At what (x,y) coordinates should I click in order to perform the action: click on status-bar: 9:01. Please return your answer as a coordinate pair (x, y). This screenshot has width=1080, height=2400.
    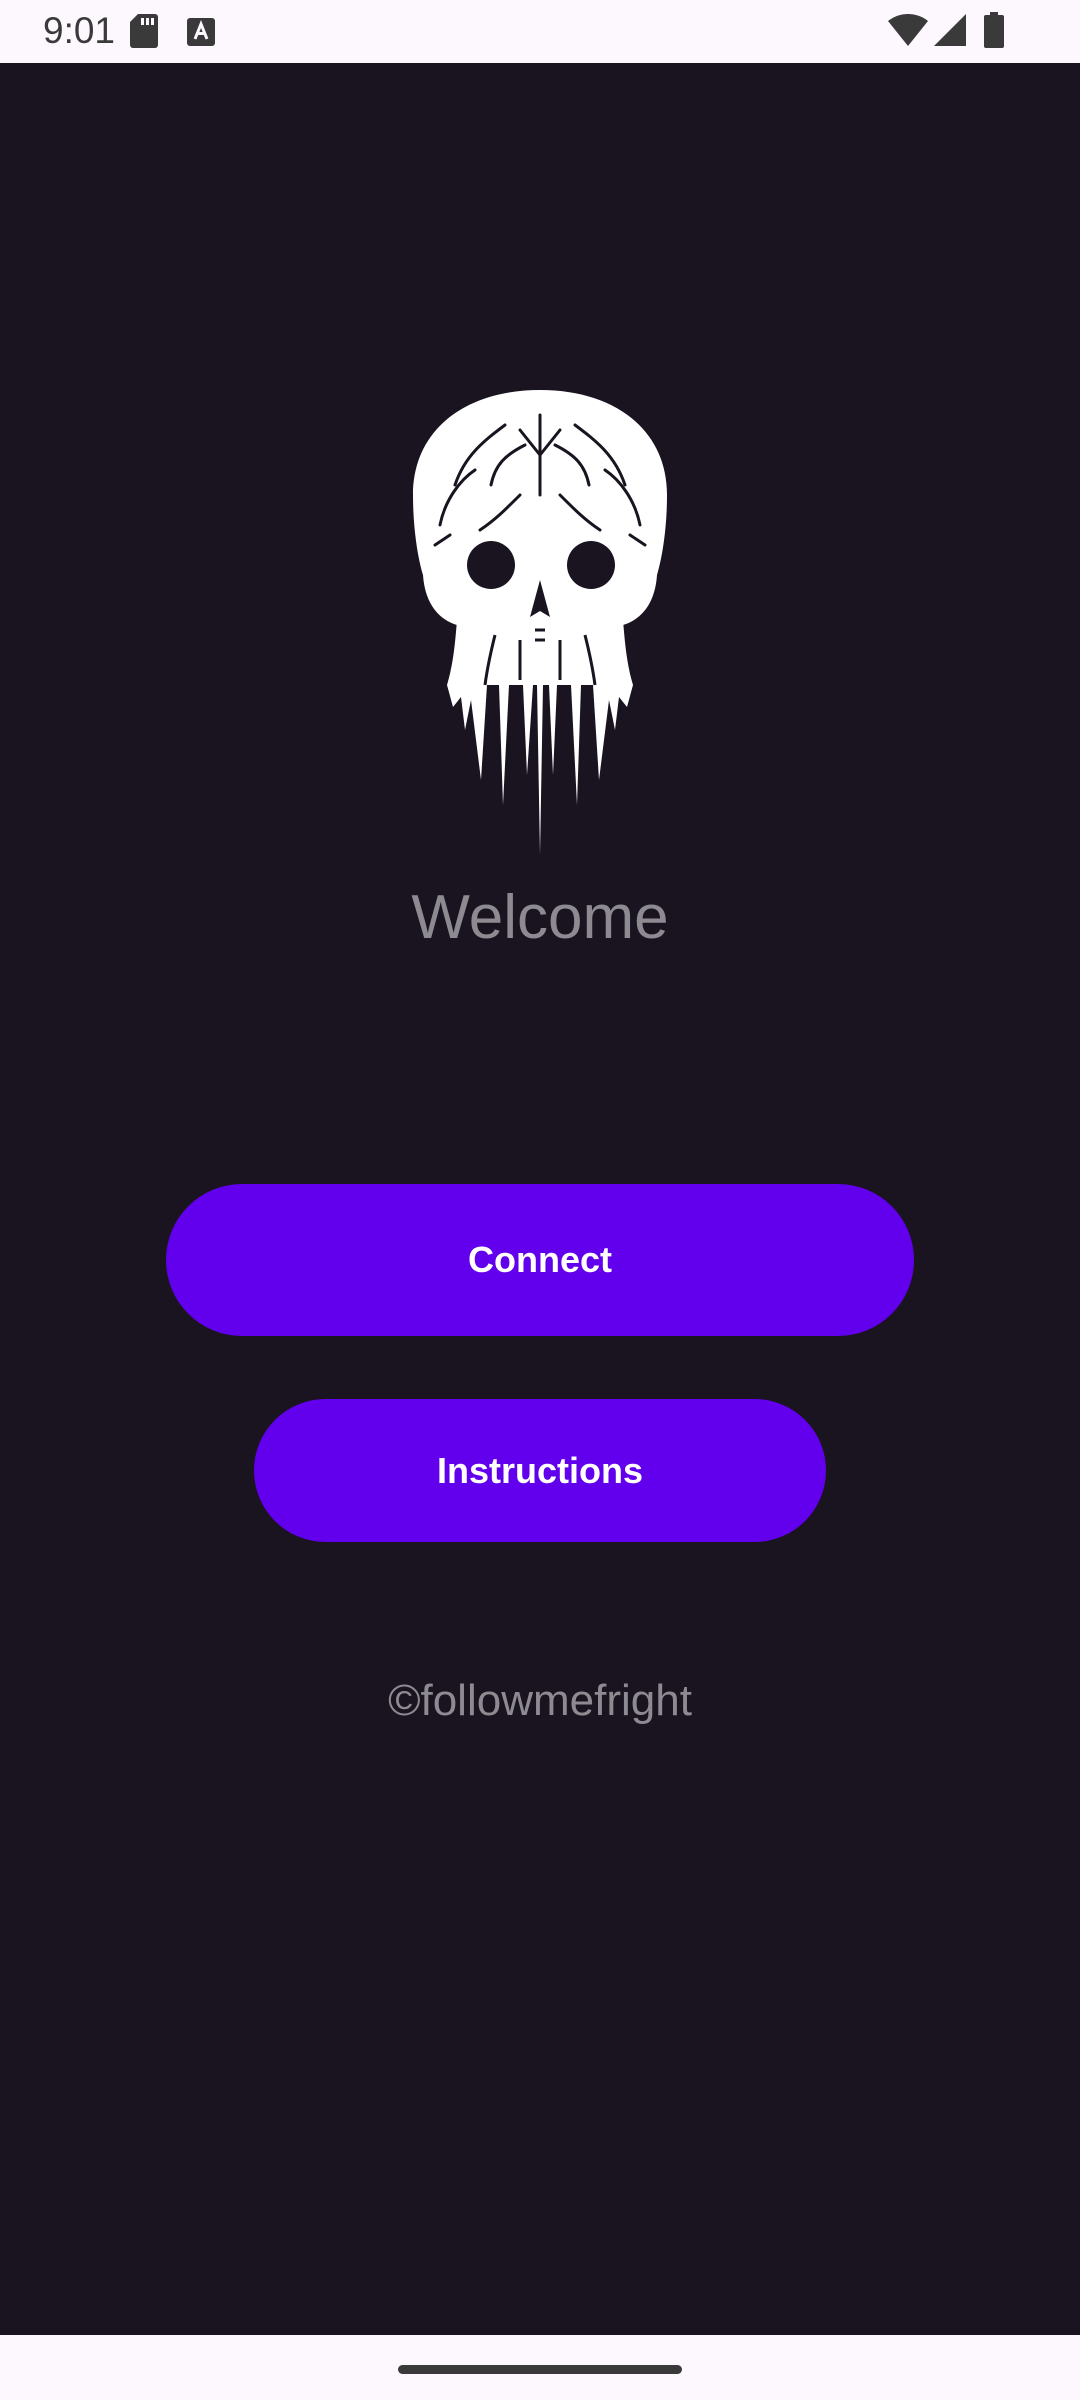
    Looking at the image, I should click on (540, 31).